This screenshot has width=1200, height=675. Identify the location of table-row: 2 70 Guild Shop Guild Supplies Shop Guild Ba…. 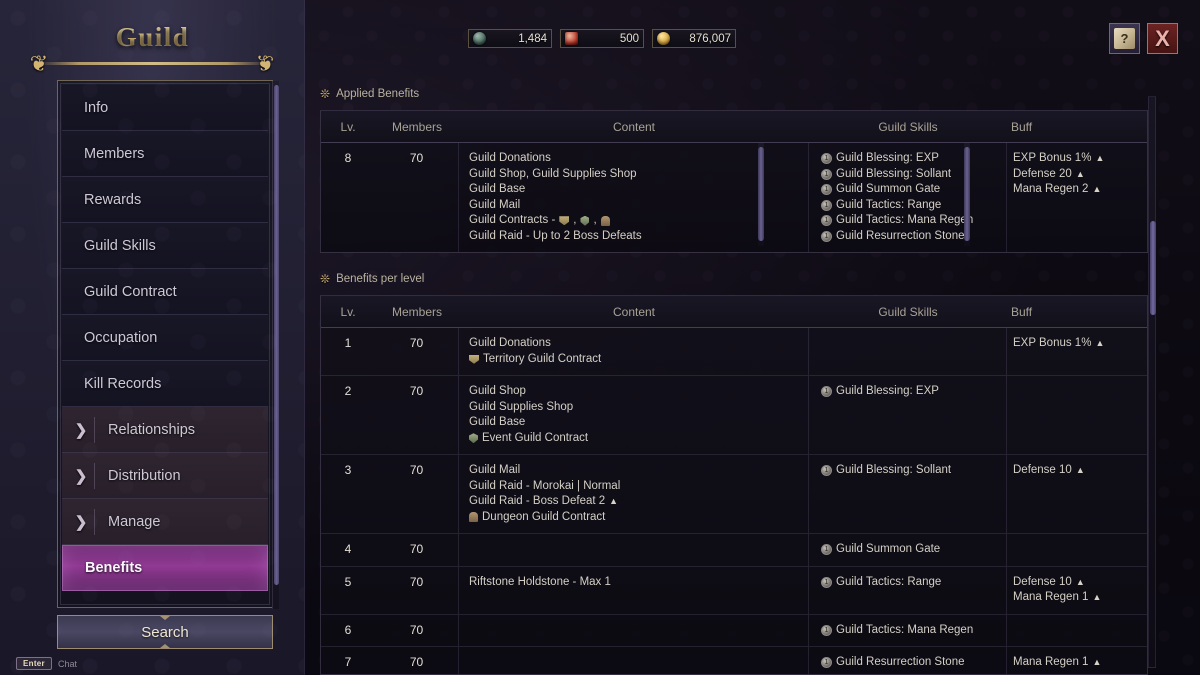
(734, 415).